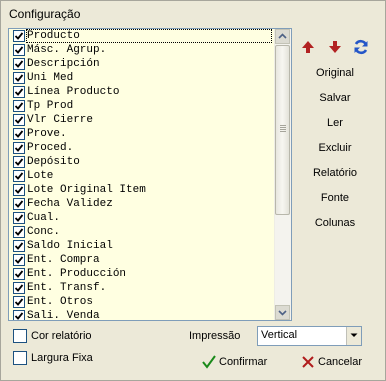 This screenshot has width=386, height=381. Describe the element at coordinates (141, 232) in the screenshot. I see `list-item: Conc.` at that location.